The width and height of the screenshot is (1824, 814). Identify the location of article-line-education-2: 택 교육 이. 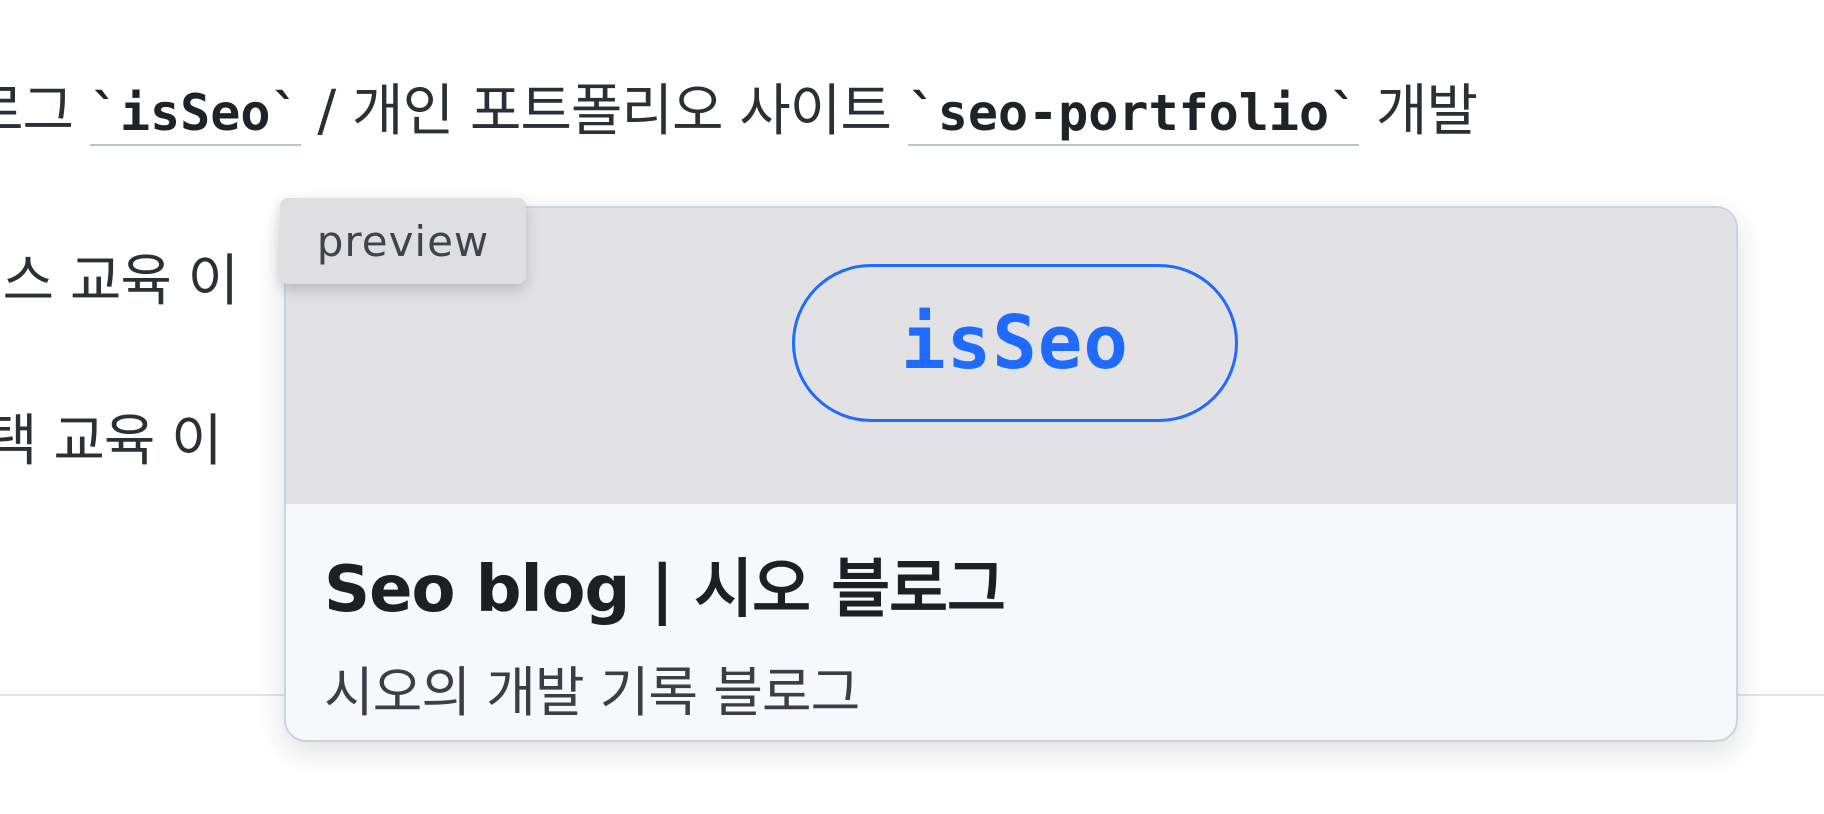
(111, 441).